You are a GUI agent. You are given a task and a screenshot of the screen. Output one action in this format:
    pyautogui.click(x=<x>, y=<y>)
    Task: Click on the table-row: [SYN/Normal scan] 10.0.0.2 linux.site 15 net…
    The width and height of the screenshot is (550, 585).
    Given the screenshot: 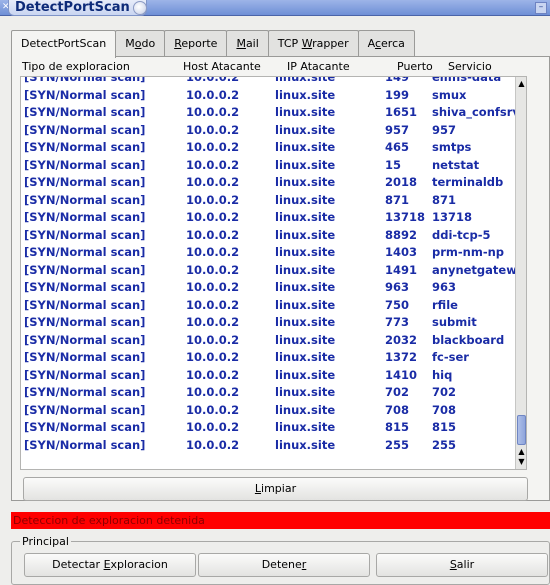 What is the action you would take?
    pyautogui.click(x=268, y=165)
    